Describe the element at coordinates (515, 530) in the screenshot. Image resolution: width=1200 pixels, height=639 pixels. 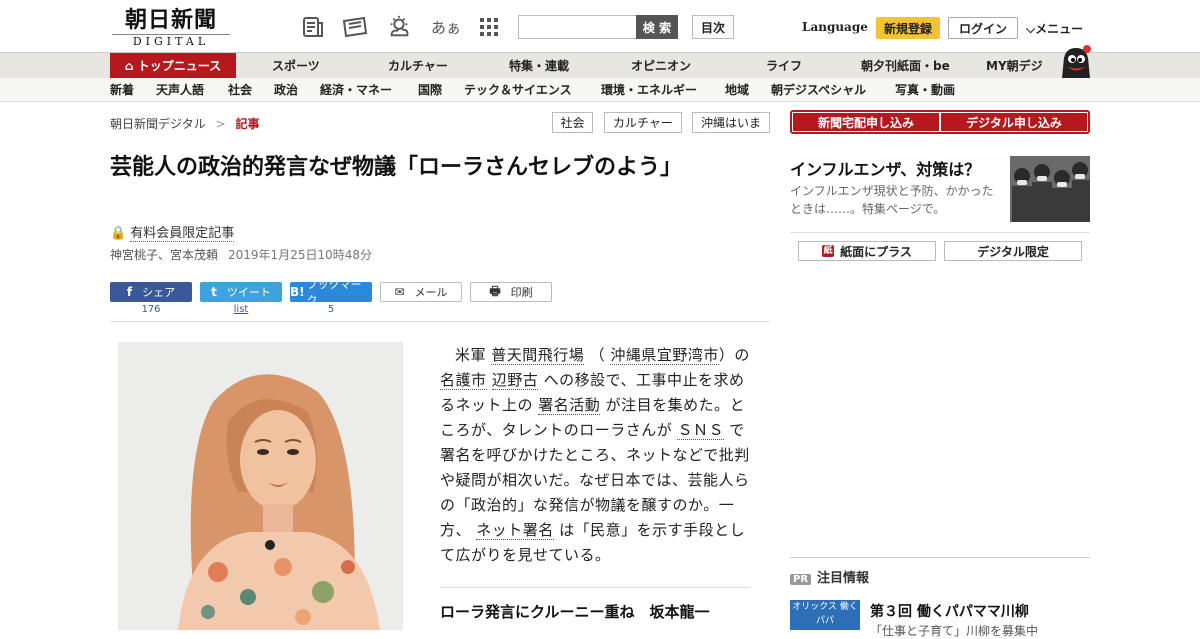
I see `keyword-link: ネット署名` at that location.